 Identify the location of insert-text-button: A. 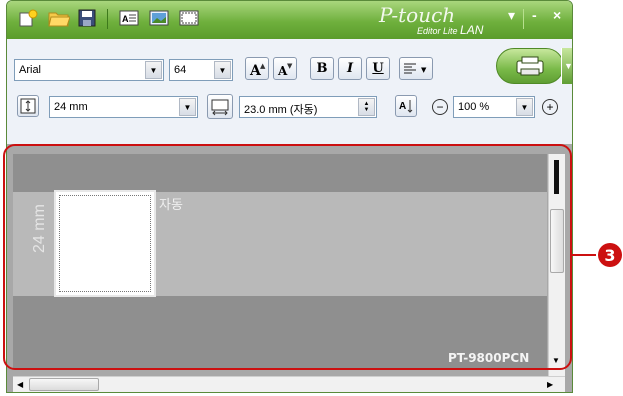
(129, 18).